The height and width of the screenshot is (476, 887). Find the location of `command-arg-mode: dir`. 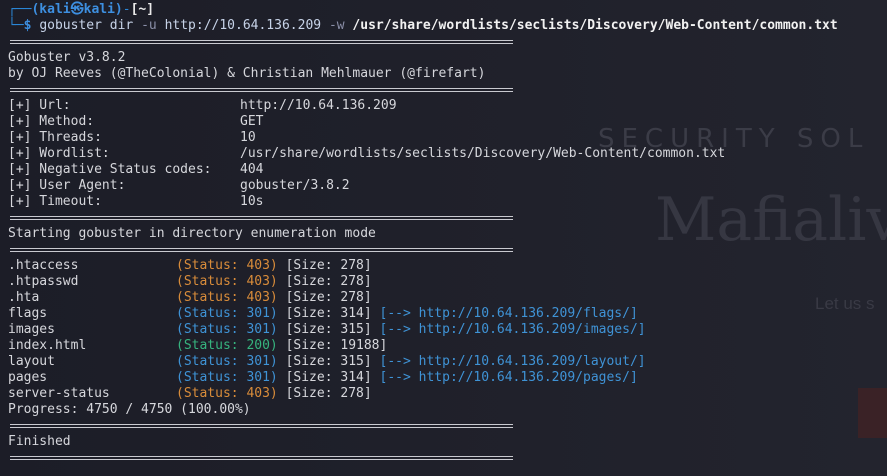

command-arg-mode: dir is located at coordinates (121, 25).